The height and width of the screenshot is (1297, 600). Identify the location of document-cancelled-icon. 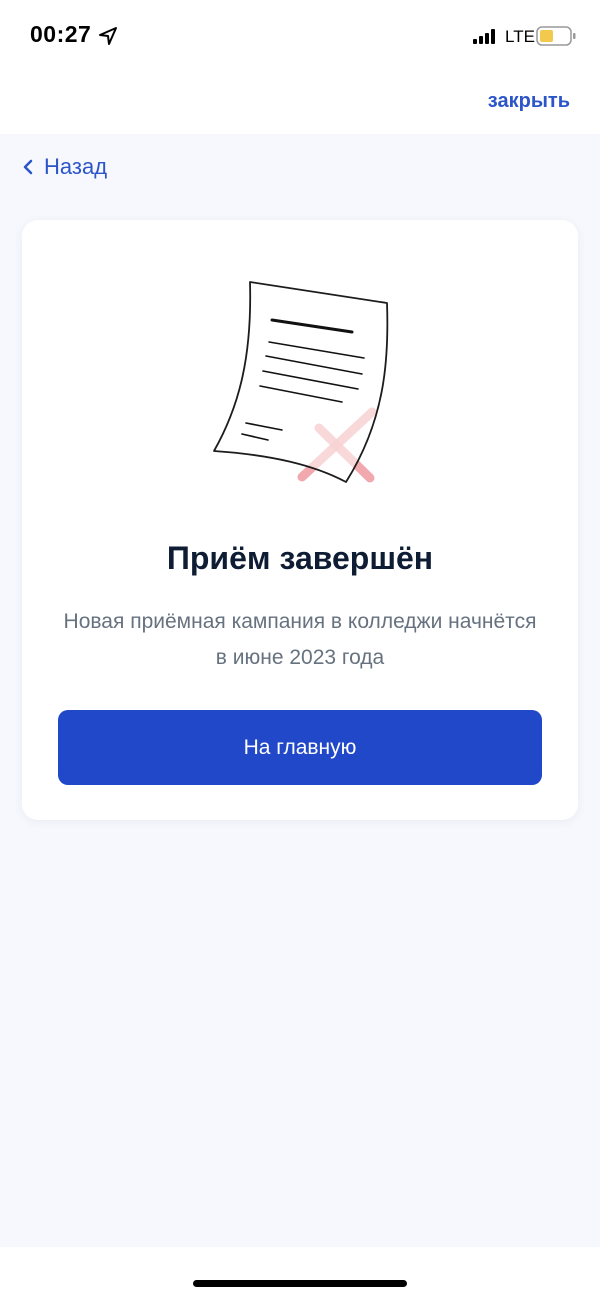
(301, 382).